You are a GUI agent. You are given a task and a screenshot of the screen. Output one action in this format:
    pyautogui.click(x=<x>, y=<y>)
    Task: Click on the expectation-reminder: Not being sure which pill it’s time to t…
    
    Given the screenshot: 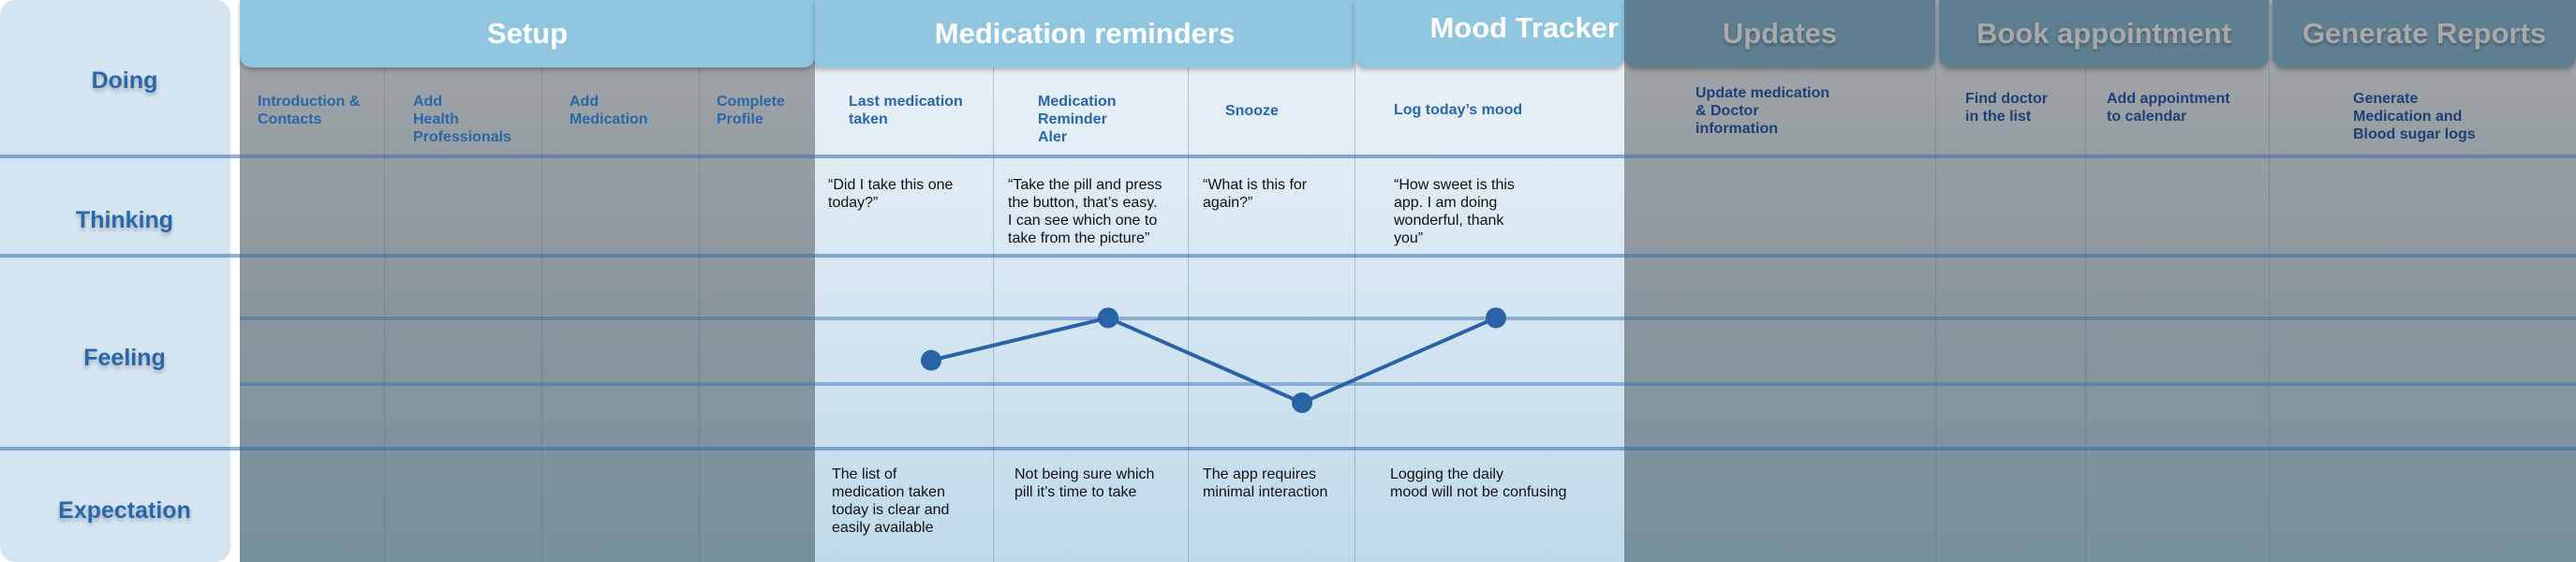 What is the action you would take?
    pyautogui.click(x=1084, y=483)
    